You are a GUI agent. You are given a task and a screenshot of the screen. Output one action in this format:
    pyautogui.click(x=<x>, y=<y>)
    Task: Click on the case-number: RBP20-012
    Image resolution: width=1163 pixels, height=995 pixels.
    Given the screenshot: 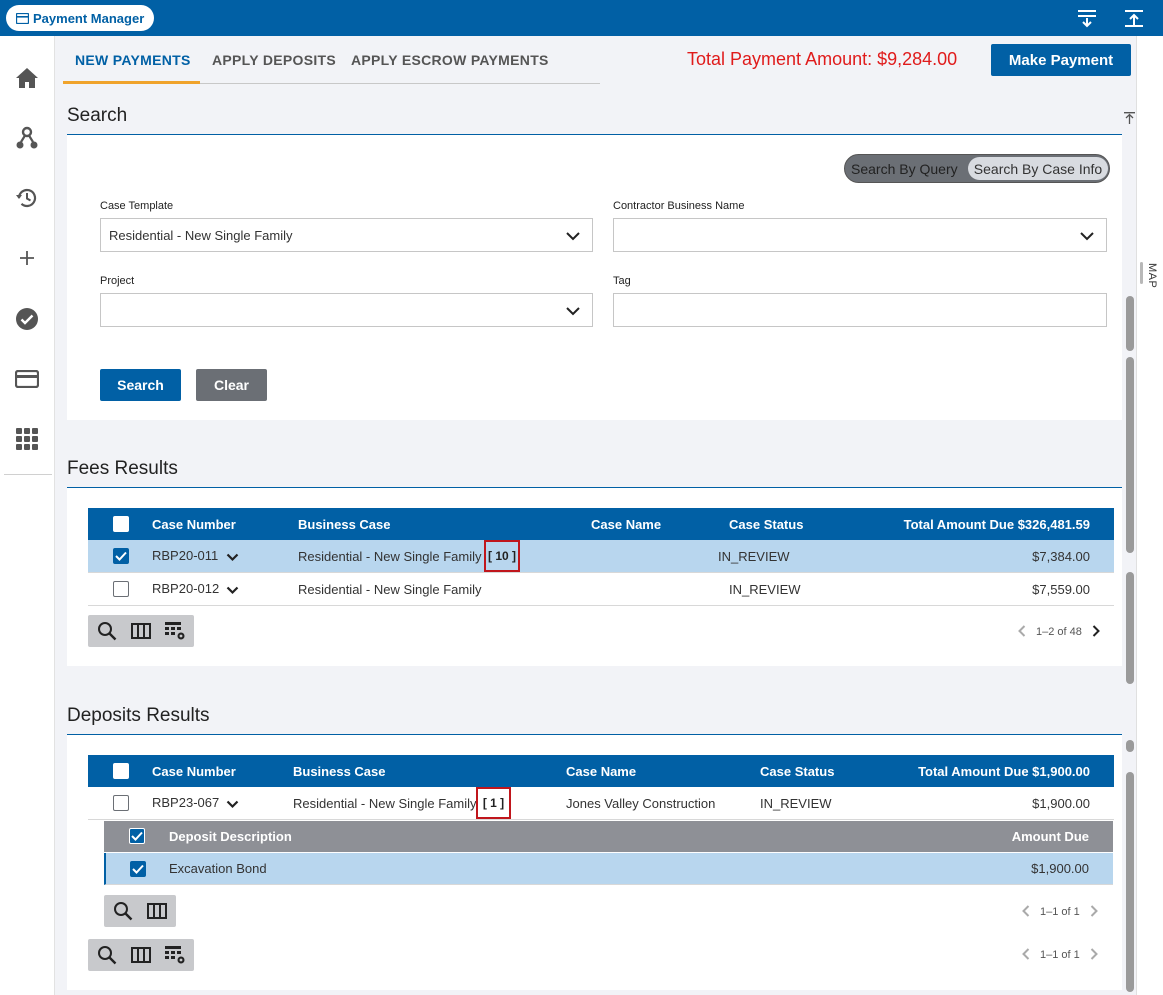 What is the action you would take?
    pyautogui.click(x=186, y=588)
    